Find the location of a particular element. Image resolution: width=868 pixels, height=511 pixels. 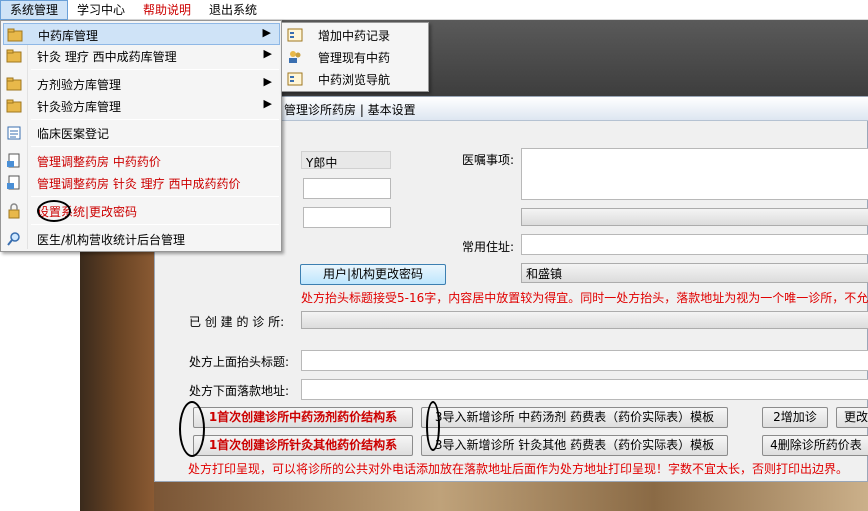

submenu-item-label: 中药浏览导航 is located at coordinates (354, 80).